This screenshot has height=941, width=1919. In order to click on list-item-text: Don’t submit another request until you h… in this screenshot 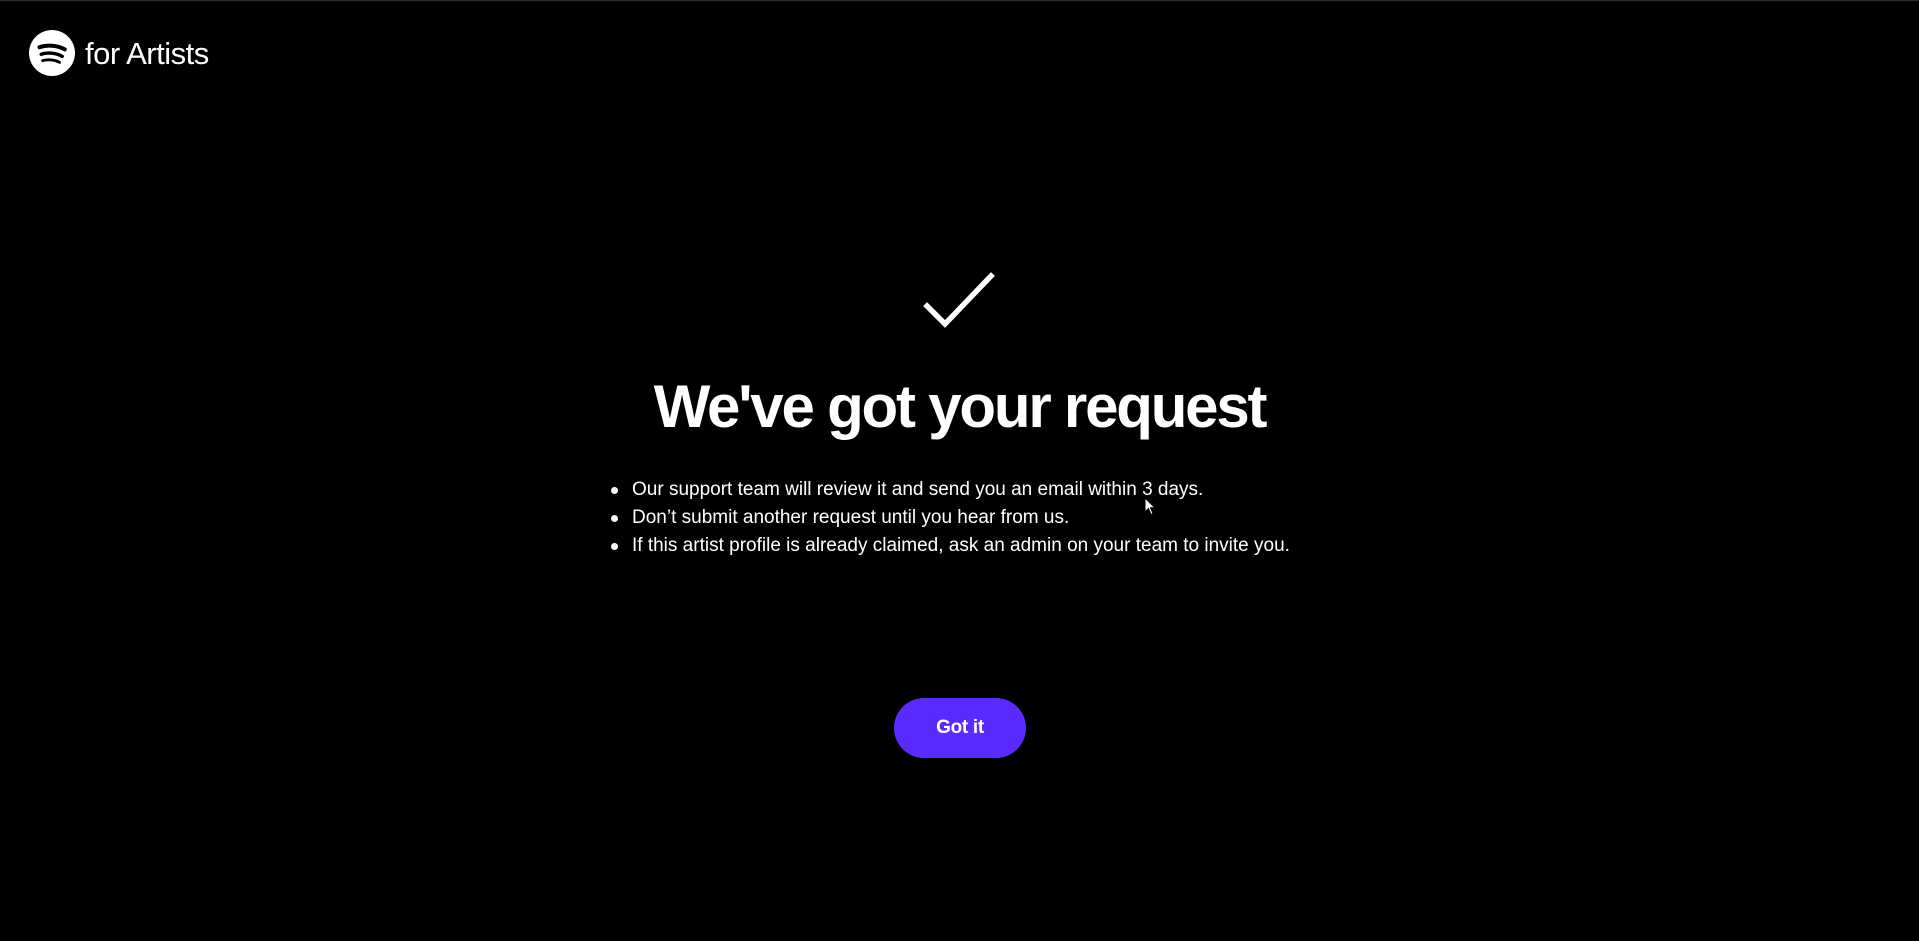, I will do `click(851, 517)`.